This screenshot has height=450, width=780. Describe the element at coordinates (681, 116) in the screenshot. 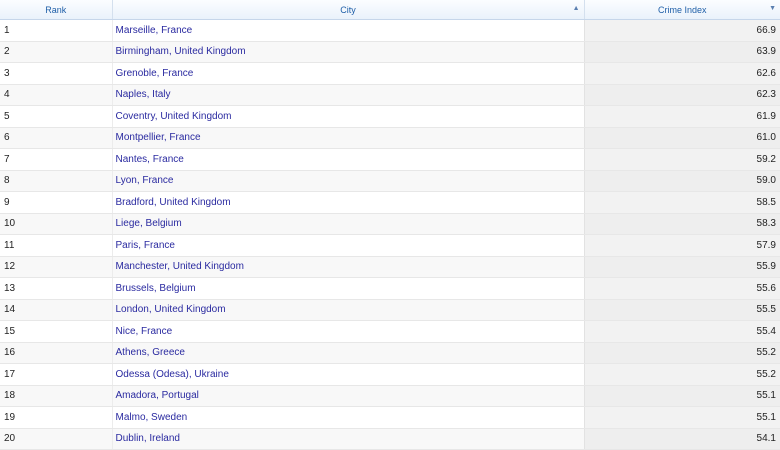

I see `crime-index-cell: 61.9` at that location.